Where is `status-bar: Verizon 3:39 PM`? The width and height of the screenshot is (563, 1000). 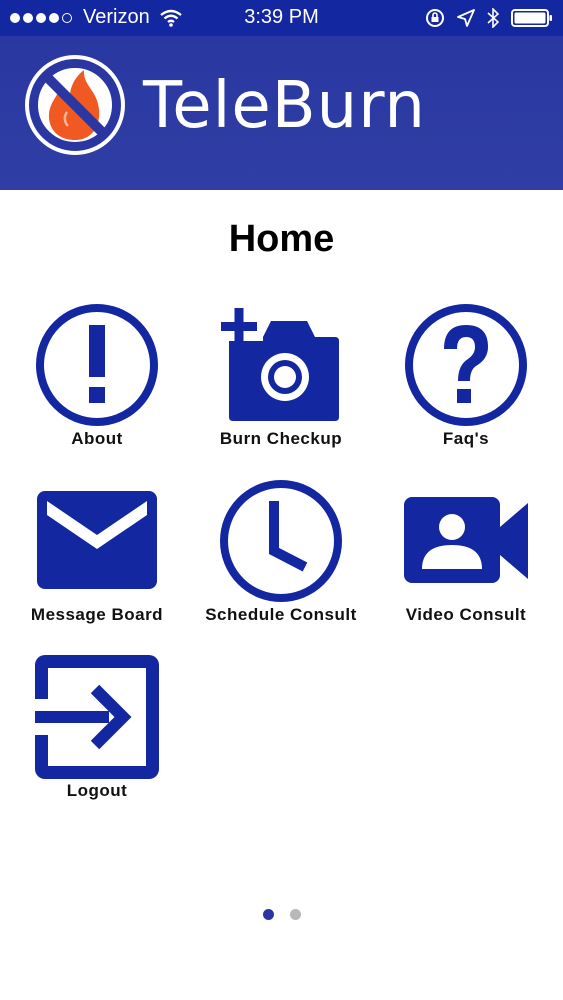 status-bar: Verizon 3:39 PM is located at coordinates (281, 18).